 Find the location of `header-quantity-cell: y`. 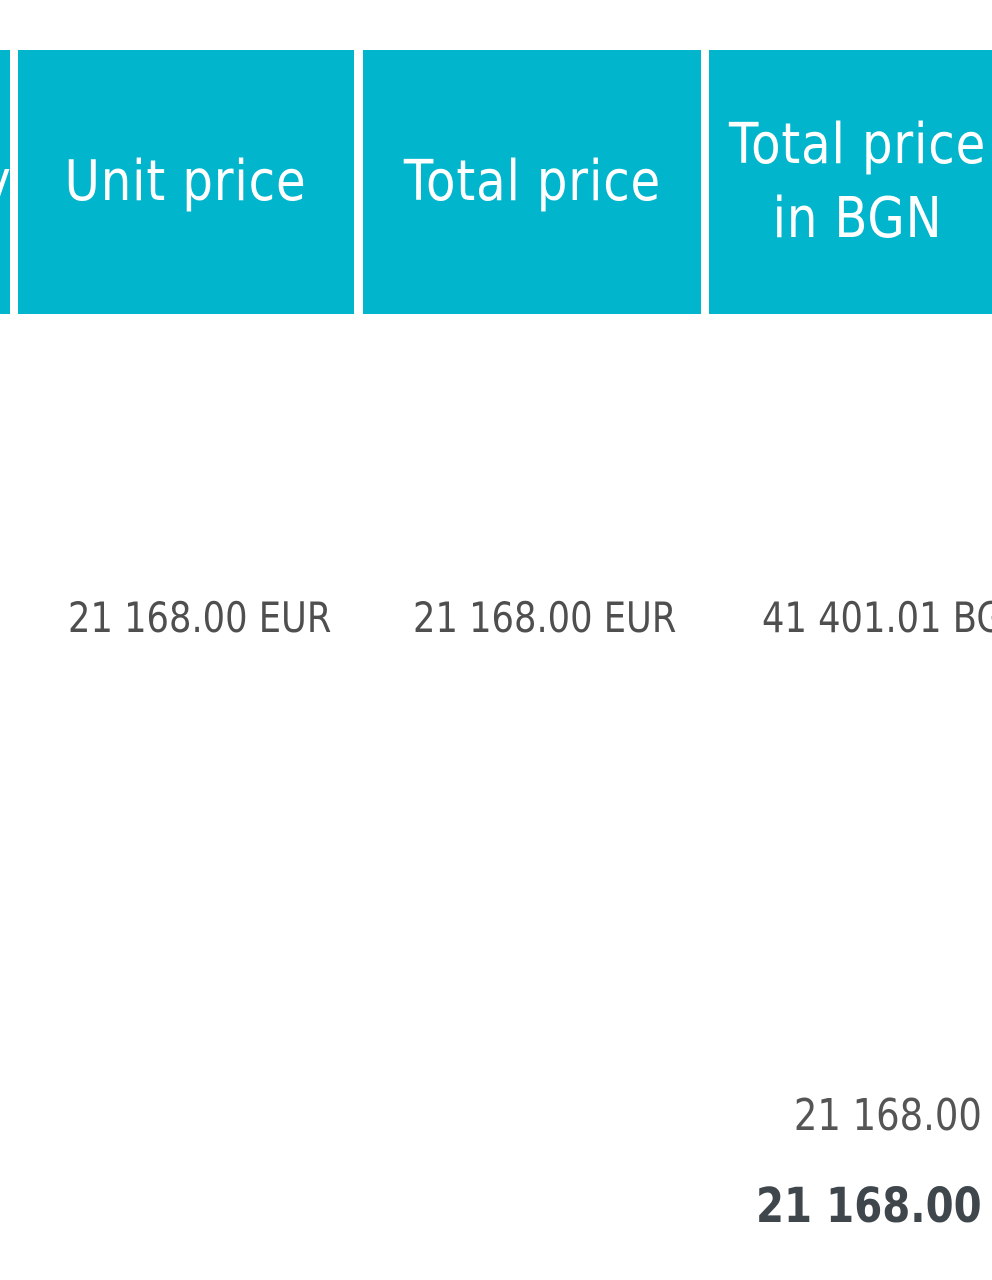

header-quantity-cell: y is located at coordinates (5, 182).